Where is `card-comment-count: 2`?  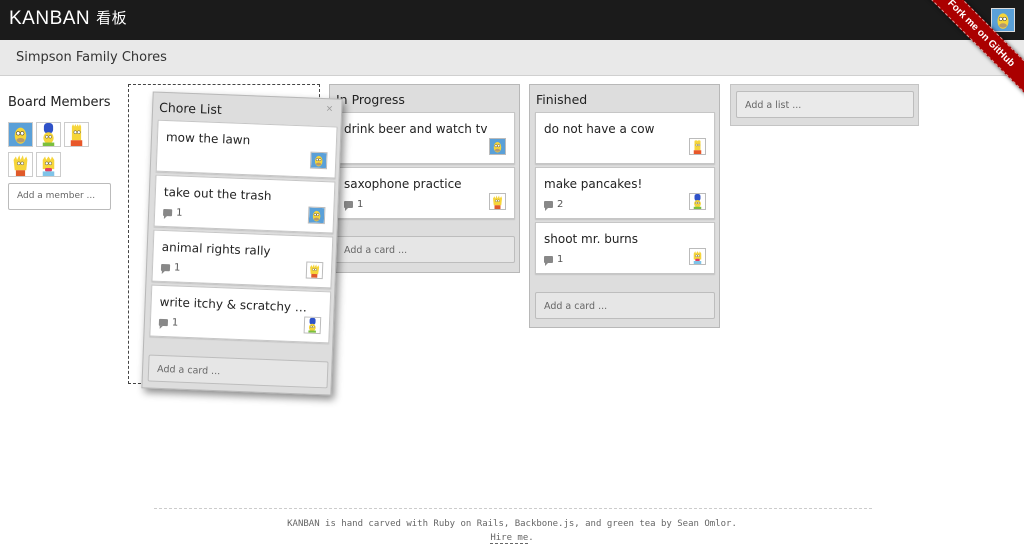
card-comment-count: 2 is located at coordinates (554, 205).